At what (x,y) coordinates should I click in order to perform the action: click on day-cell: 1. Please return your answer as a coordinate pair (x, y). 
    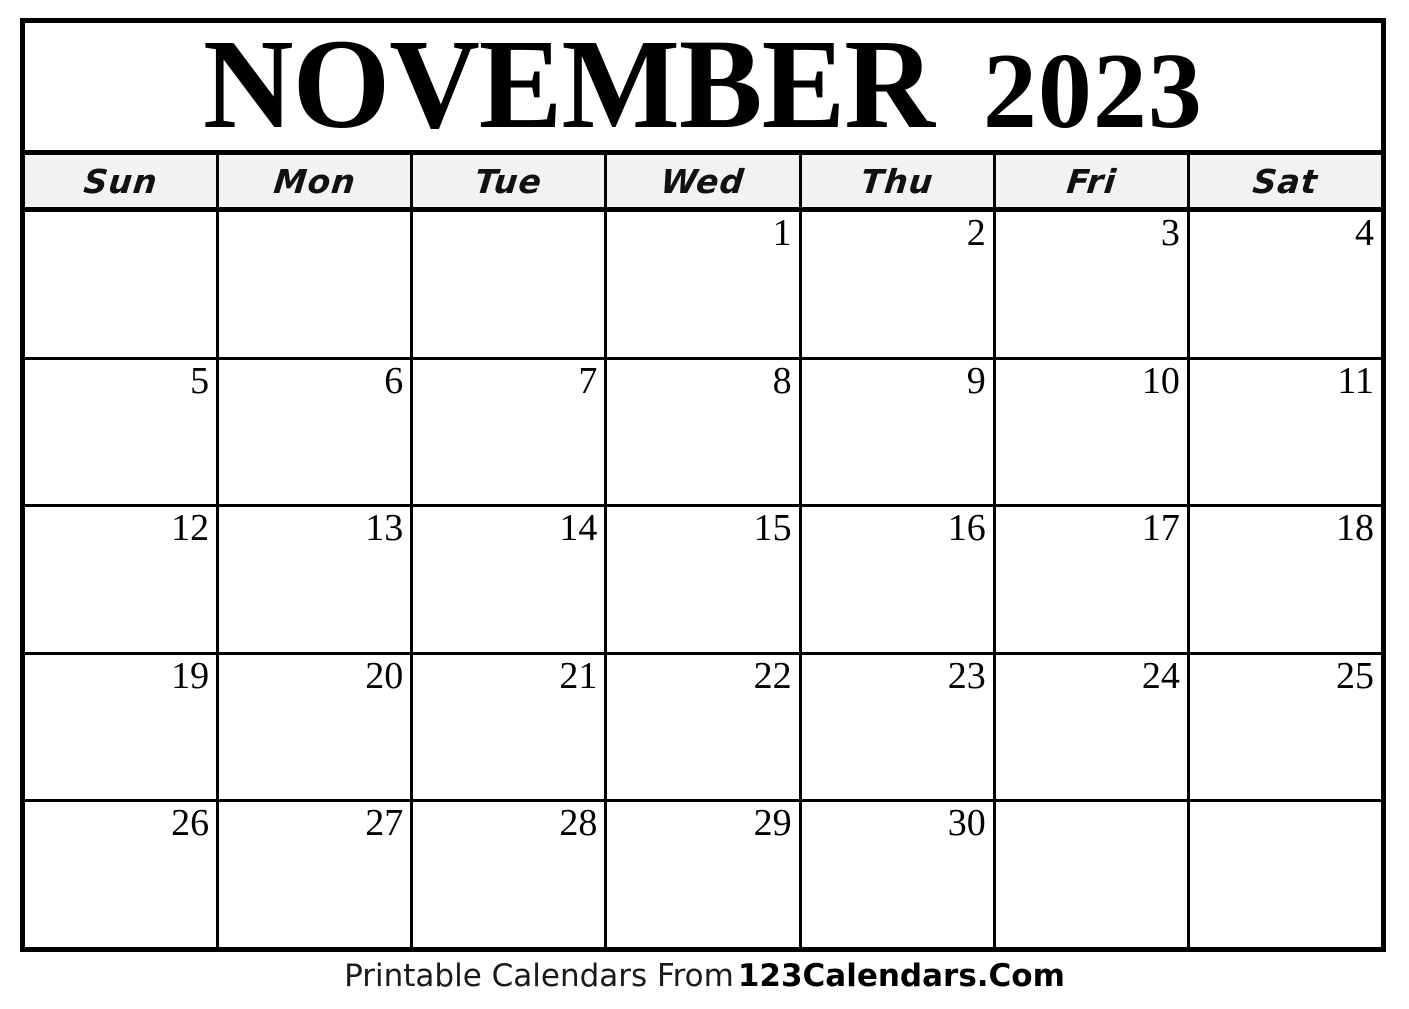
    Looking at the image, I should click on (704, 284).